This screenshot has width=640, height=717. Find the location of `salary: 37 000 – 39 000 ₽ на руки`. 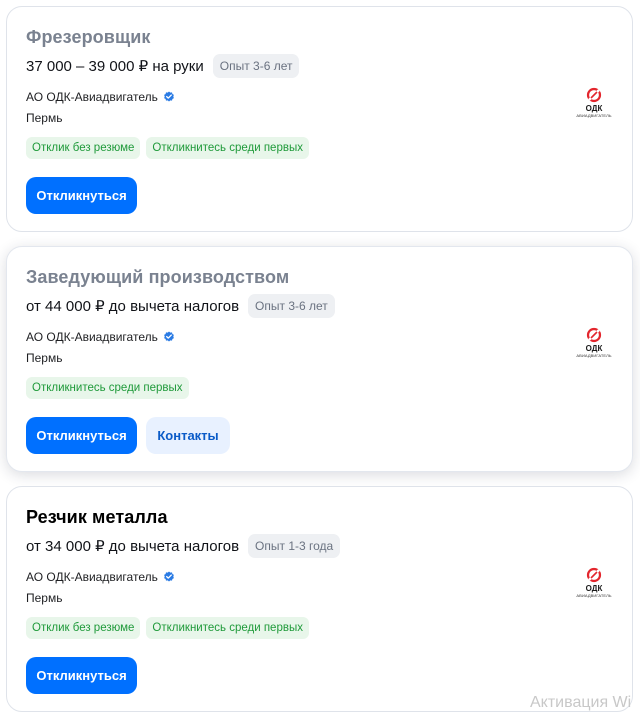

salary: 37 000 – 39 000 ₽ на руки is located at coordinates (115, 66).